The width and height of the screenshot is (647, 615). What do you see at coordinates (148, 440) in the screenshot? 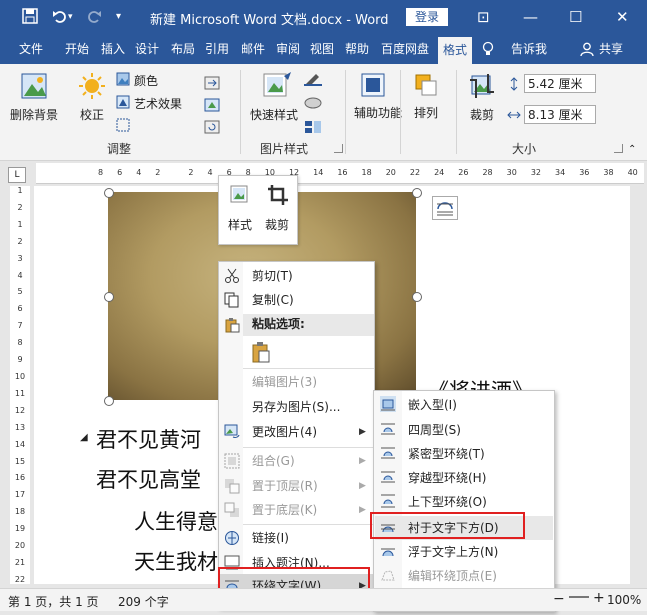
I see `poem-line: 君不见黄河` at bounding box center [148, 440].